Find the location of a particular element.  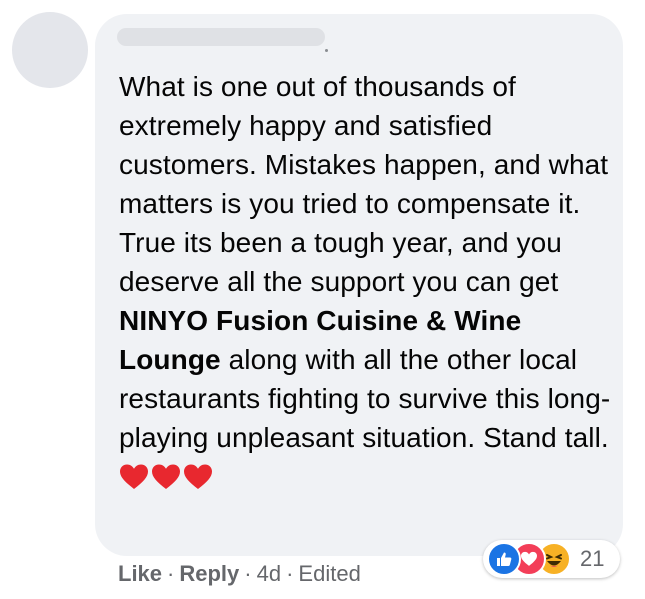

commenter-avatar is located at coordinates (50, 50).